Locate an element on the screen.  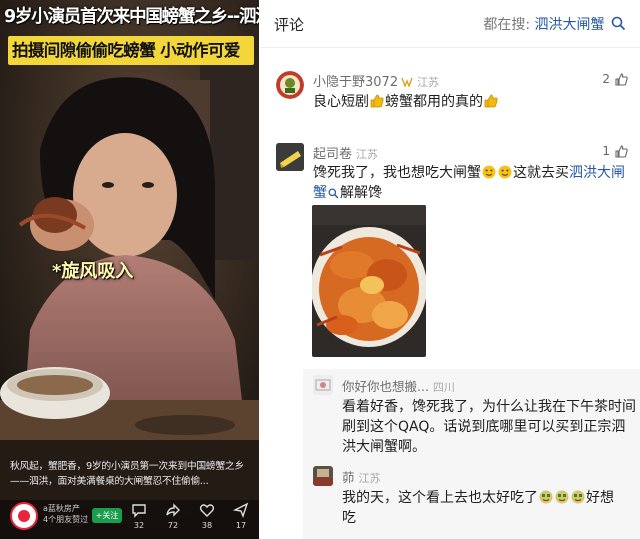
like-count: 2 is located at coordinates (606, 79).